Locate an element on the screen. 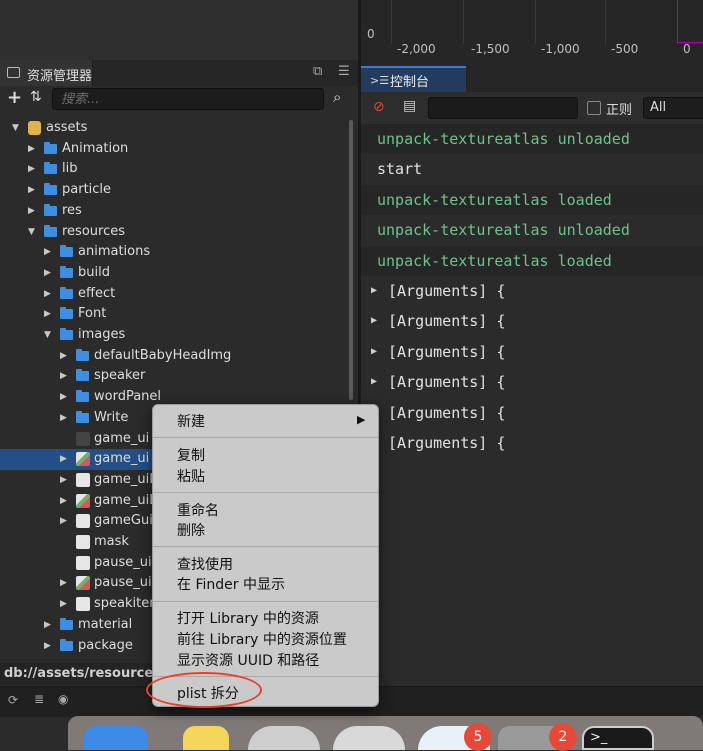 This screenshot has height=751, width=703. finder-icon is located at coordinates (116, 738).